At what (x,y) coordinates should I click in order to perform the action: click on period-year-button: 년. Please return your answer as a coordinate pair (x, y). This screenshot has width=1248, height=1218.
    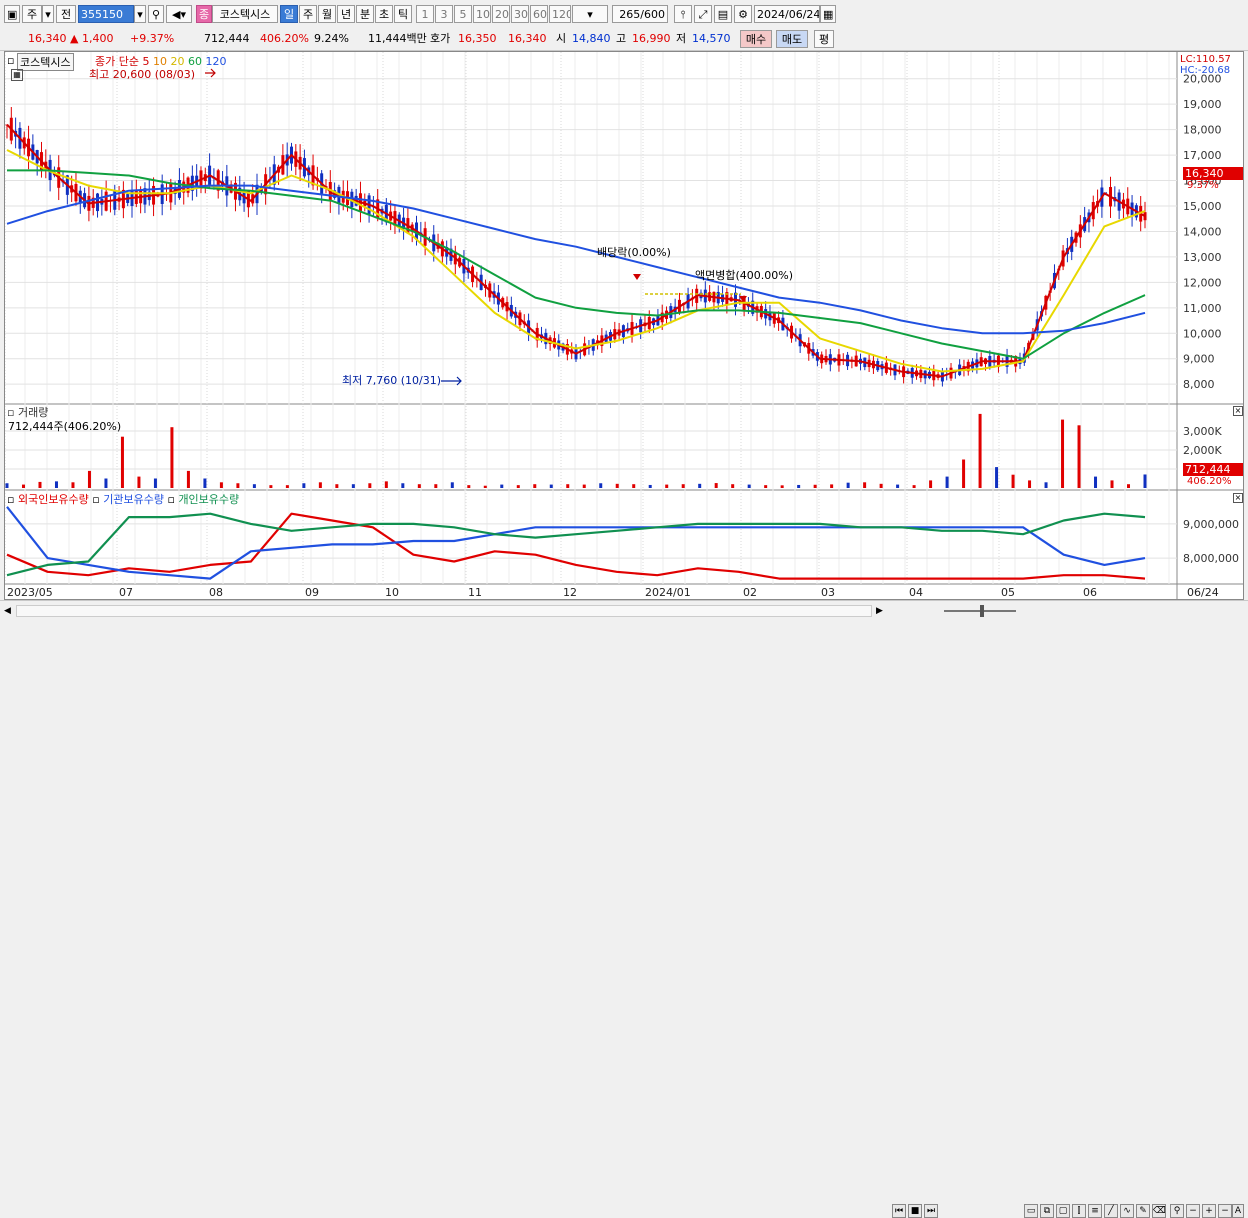
    Looking at the image, I should click on (346, 14).